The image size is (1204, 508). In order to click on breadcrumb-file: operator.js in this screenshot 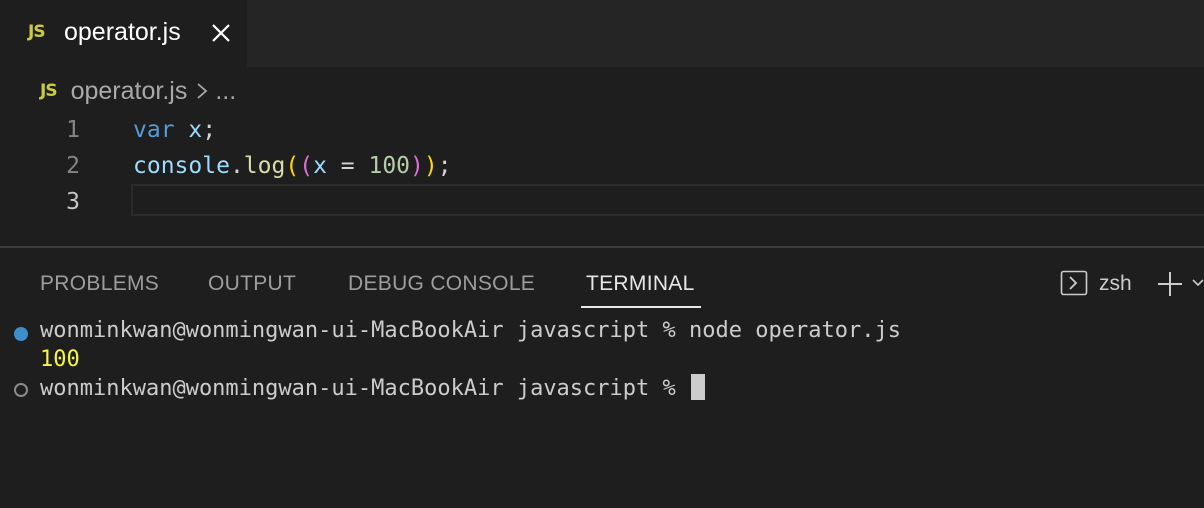, I will do `click(129, 91)`.